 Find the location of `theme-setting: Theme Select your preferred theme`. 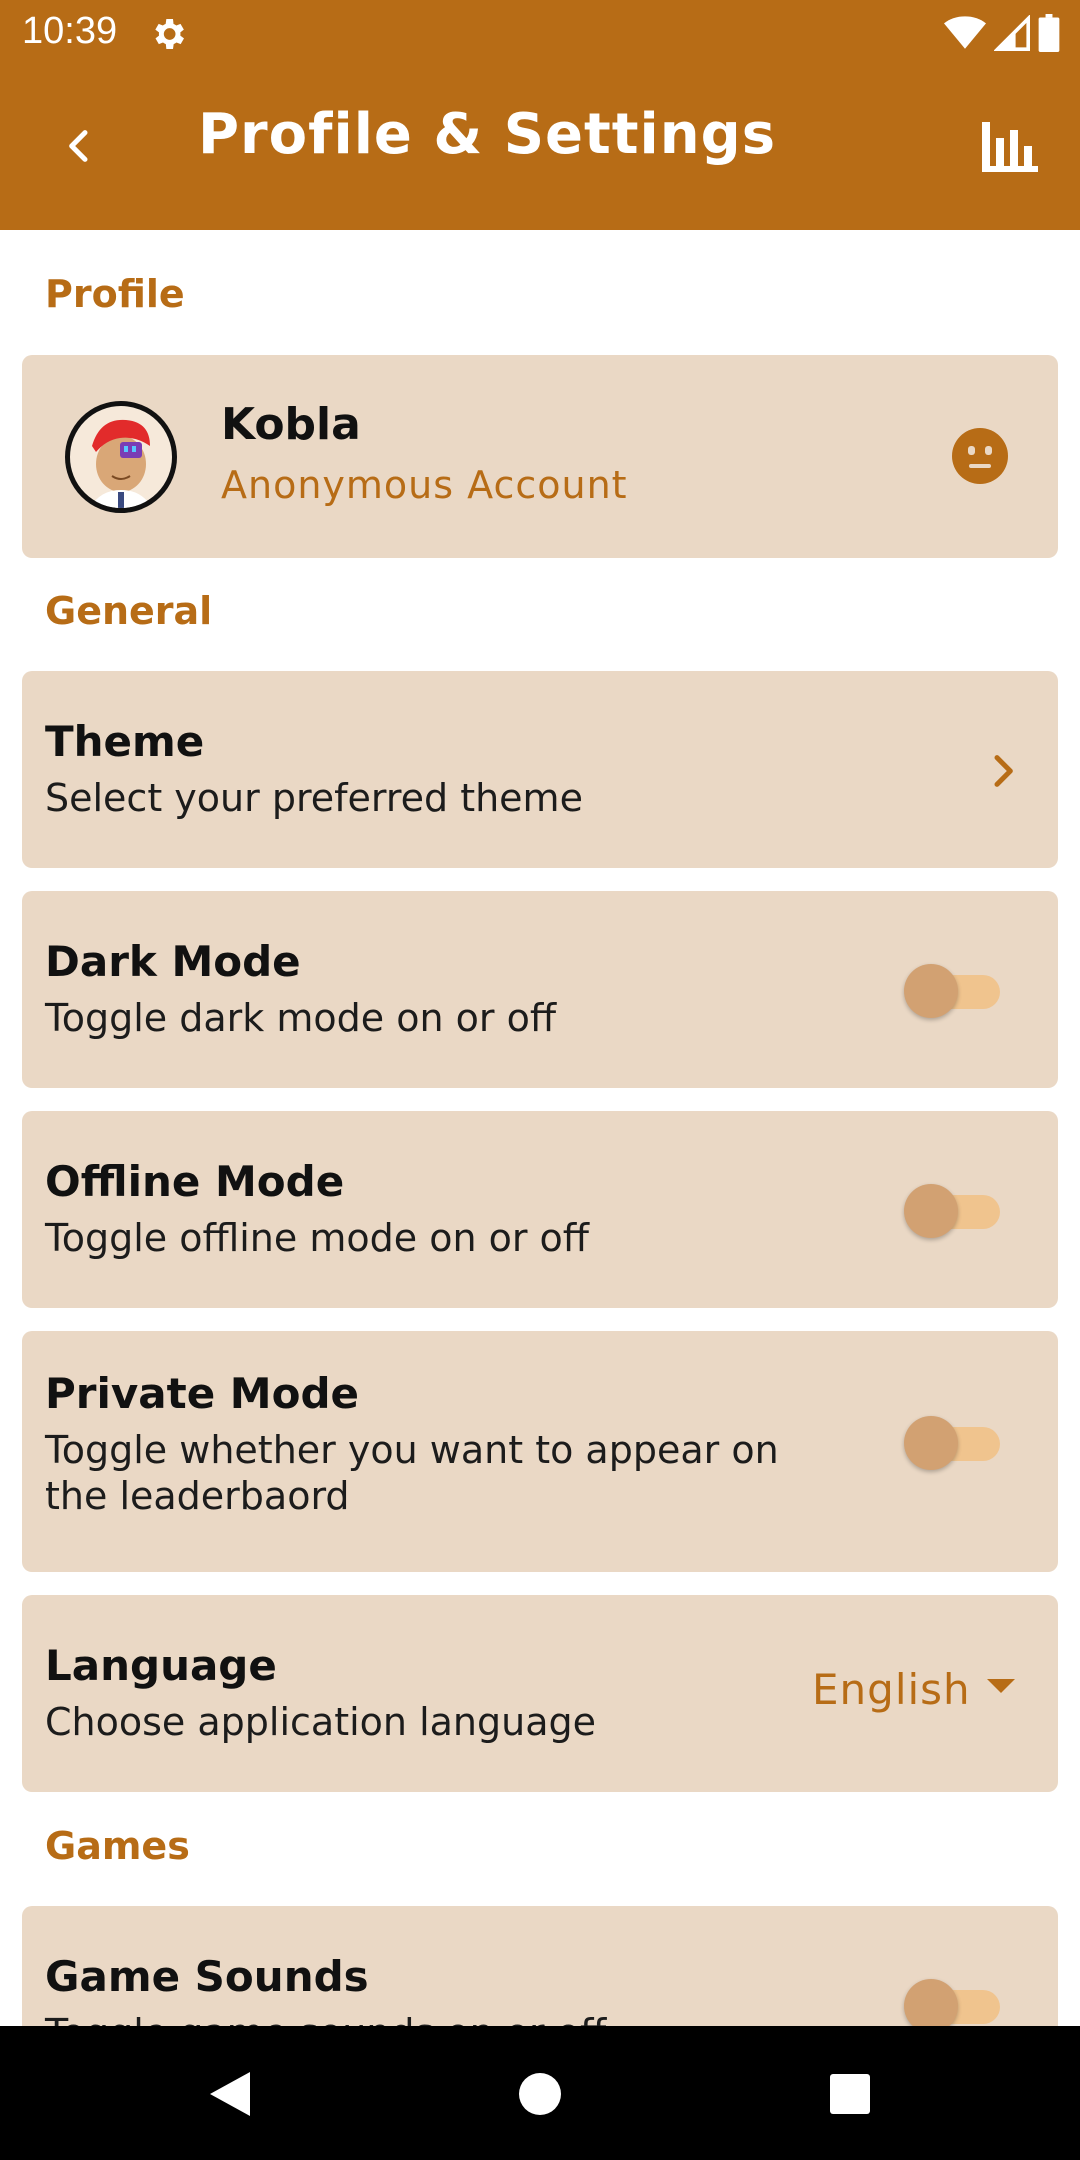

theme-setting: Theme Select your preferred theme is located at coordinates (540, 769).